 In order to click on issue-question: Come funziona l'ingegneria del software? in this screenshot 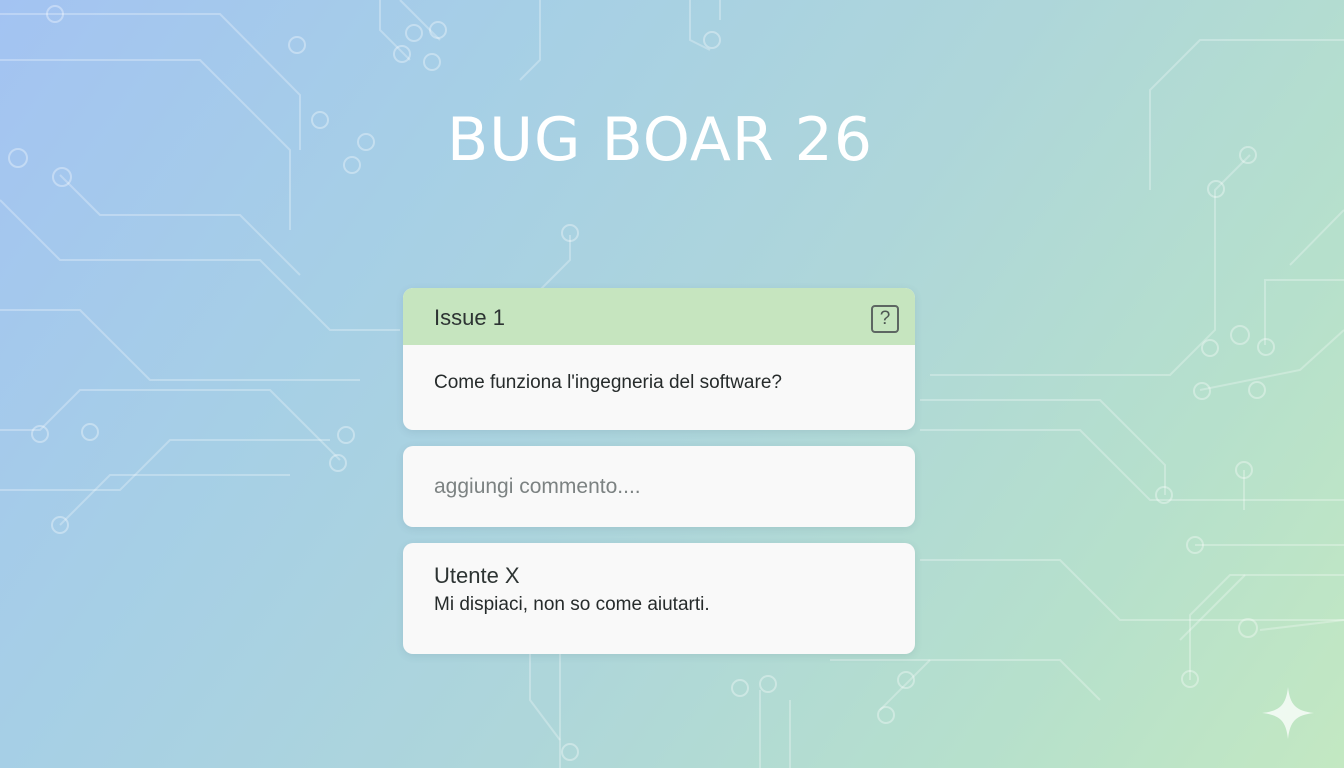, I will do `click(608, 382)`.